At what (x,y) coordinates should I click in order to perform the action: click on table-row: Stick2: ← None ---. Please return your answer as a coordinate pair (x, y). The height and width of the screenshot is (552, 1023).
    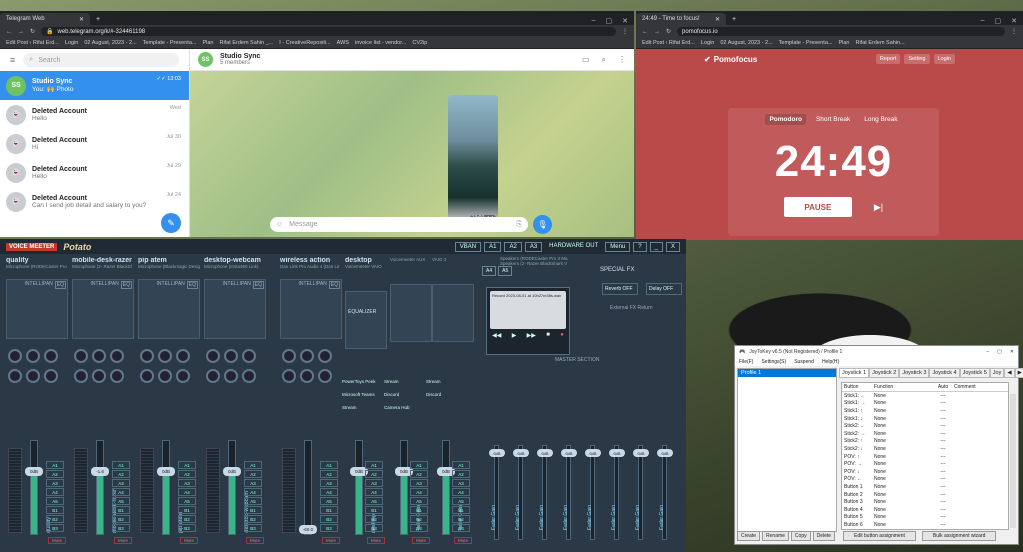
    Looking at the image, I should click on (925, 426).